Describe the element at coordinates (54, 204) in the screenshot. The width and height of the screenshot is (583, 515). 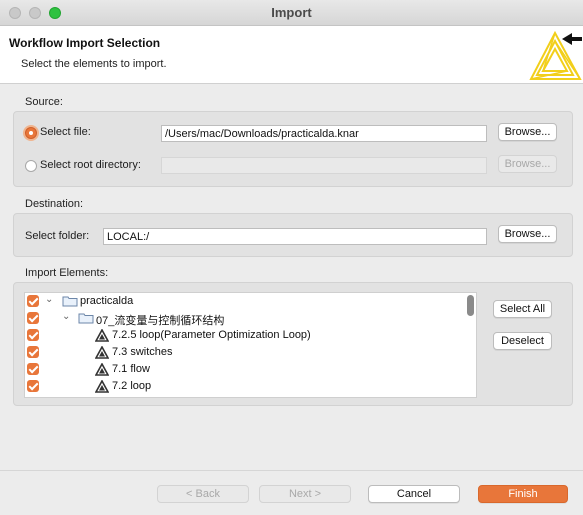
I see `destination-group-label: Destination:` at that location.